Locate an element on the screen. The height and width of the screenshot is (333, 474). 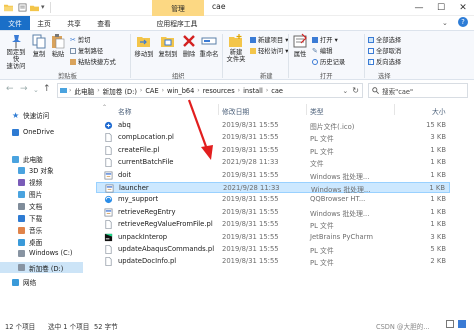
nav-item: OneDrive is located at coordinates (33, 132).